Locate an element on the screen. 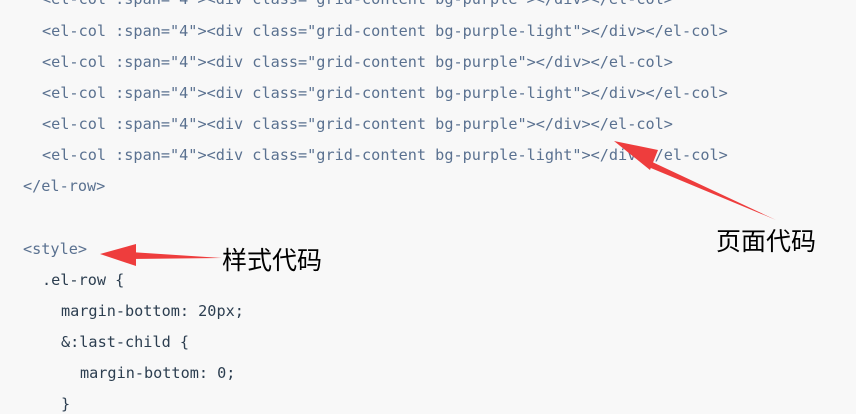 This screenshot has width=856, height=414. page-code-annotation: 页面代码 is located at coordinates (766, 241).